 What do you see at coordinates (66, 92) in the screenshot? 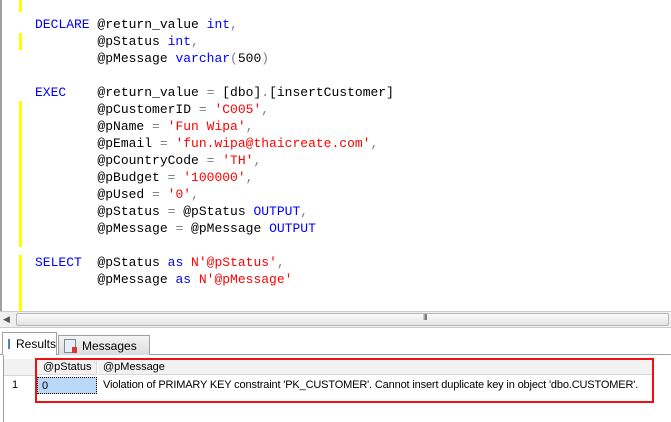
I see `code-token: EXEC` at bounding box center [66, 92].